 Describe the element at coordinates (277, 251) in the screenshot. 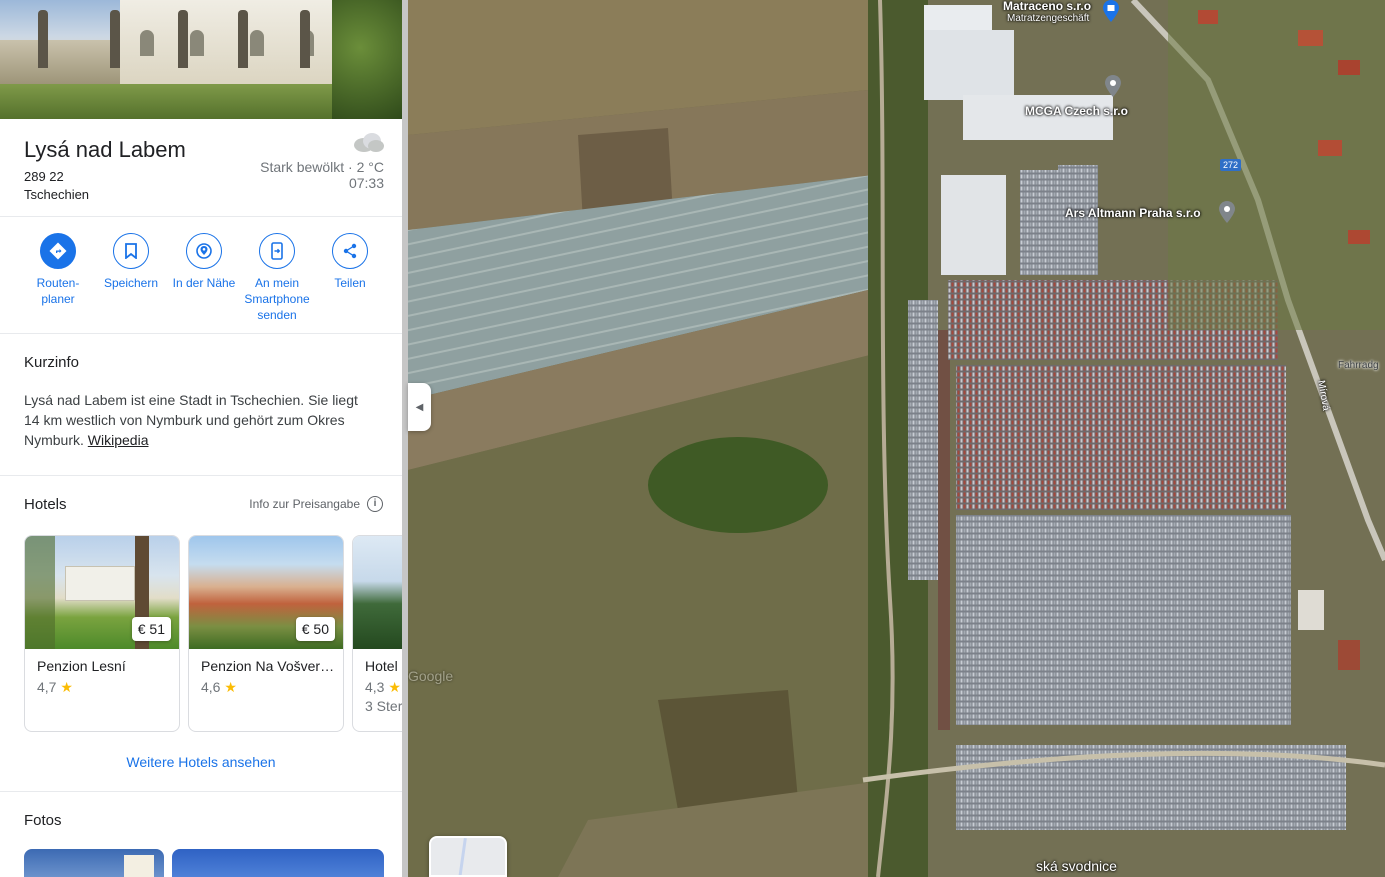

I see `phone-icon` at that location.